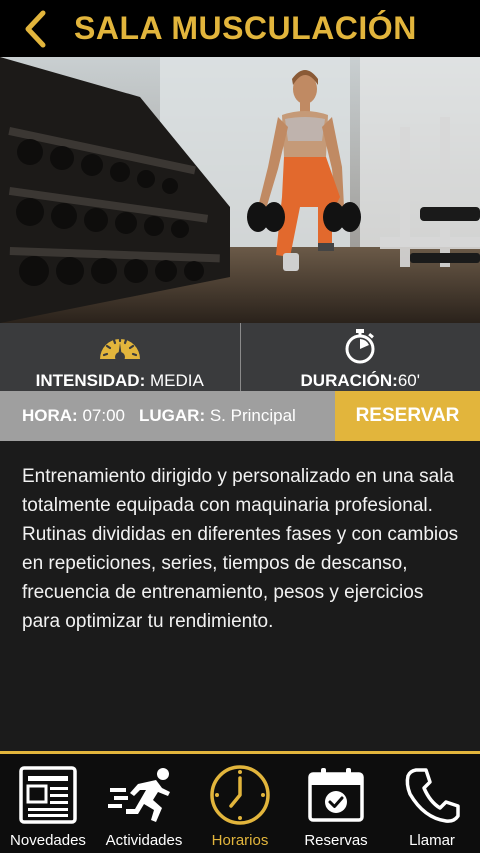  Describe the element at coordinates (144, 840) in the screenshot. I see `nav-label-actividades: Actividades` at that location.